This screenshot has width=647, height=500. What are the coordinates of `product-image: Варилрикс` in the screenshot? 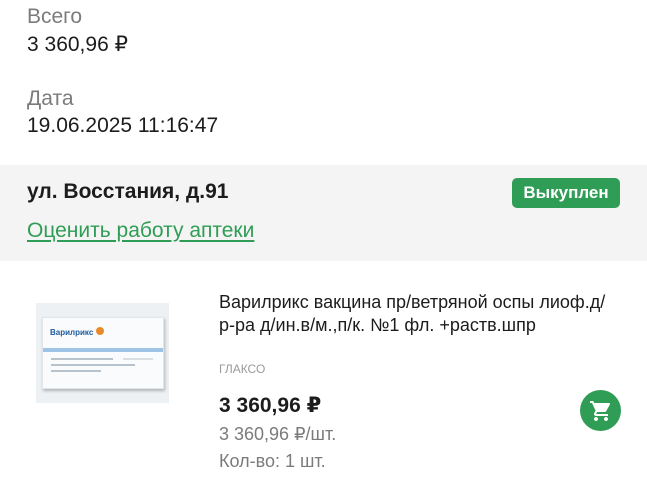 It's located at (102, 353).